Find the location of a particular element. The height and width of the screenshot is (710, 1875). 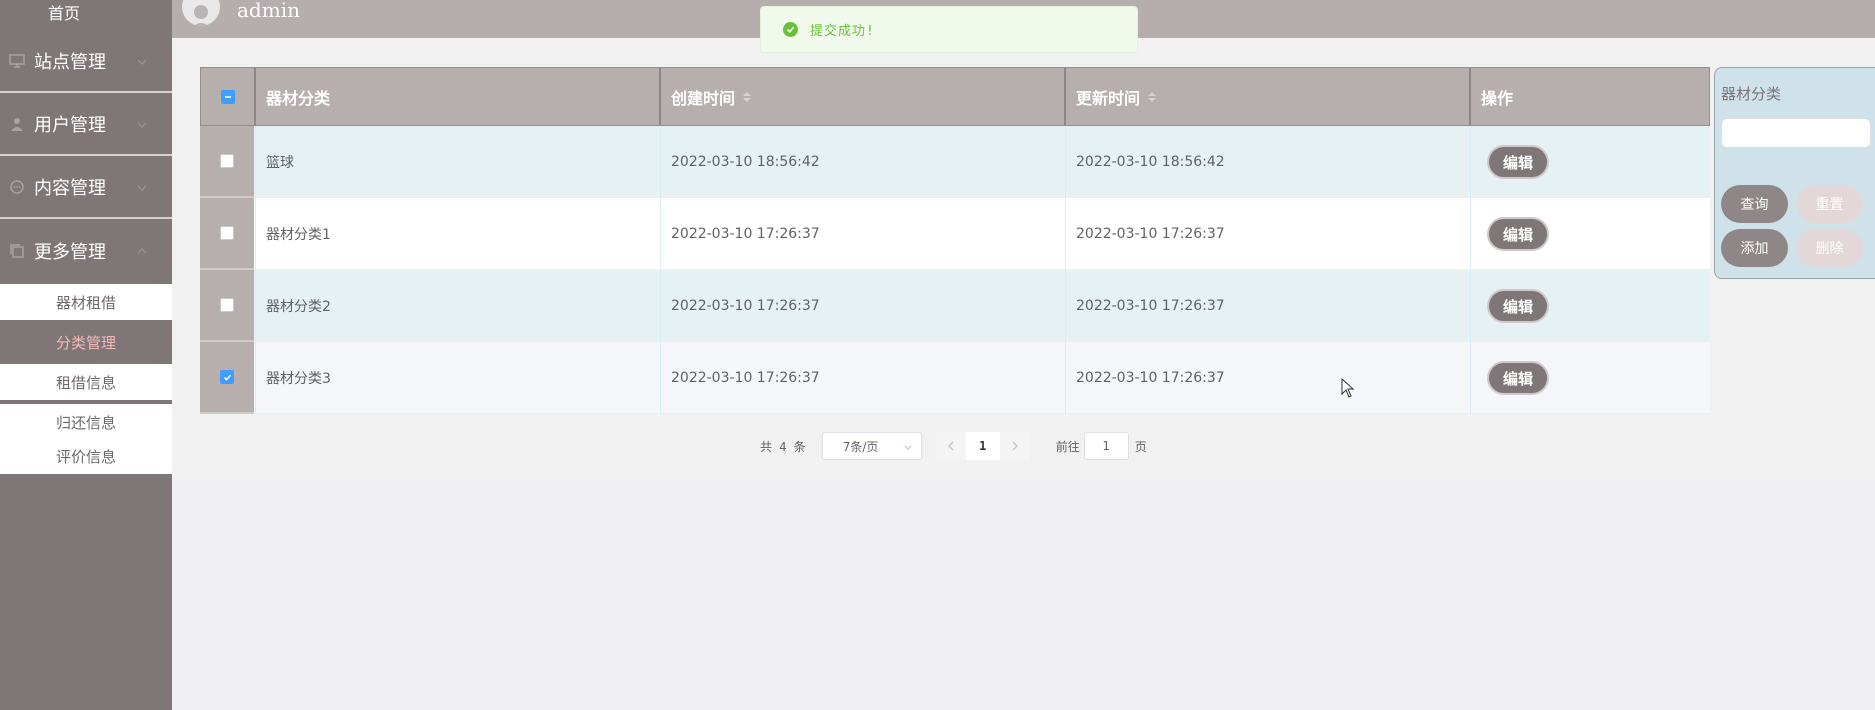

avatar is located at coordinates (201, 13).